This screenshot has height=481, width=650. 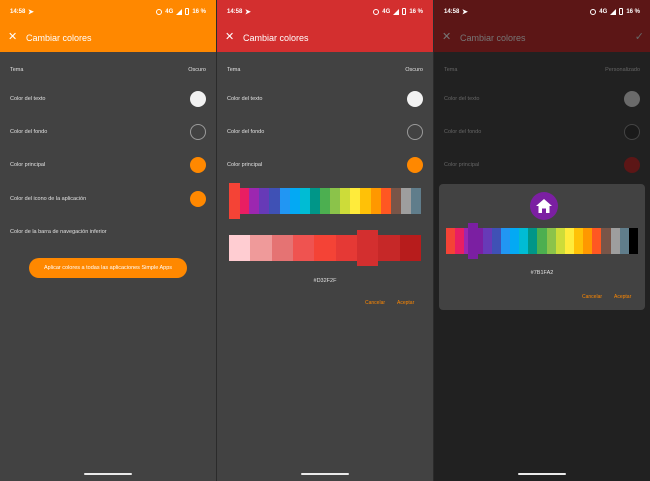 I want to click on battery-label: 16 %, so click(x=199, y=11).